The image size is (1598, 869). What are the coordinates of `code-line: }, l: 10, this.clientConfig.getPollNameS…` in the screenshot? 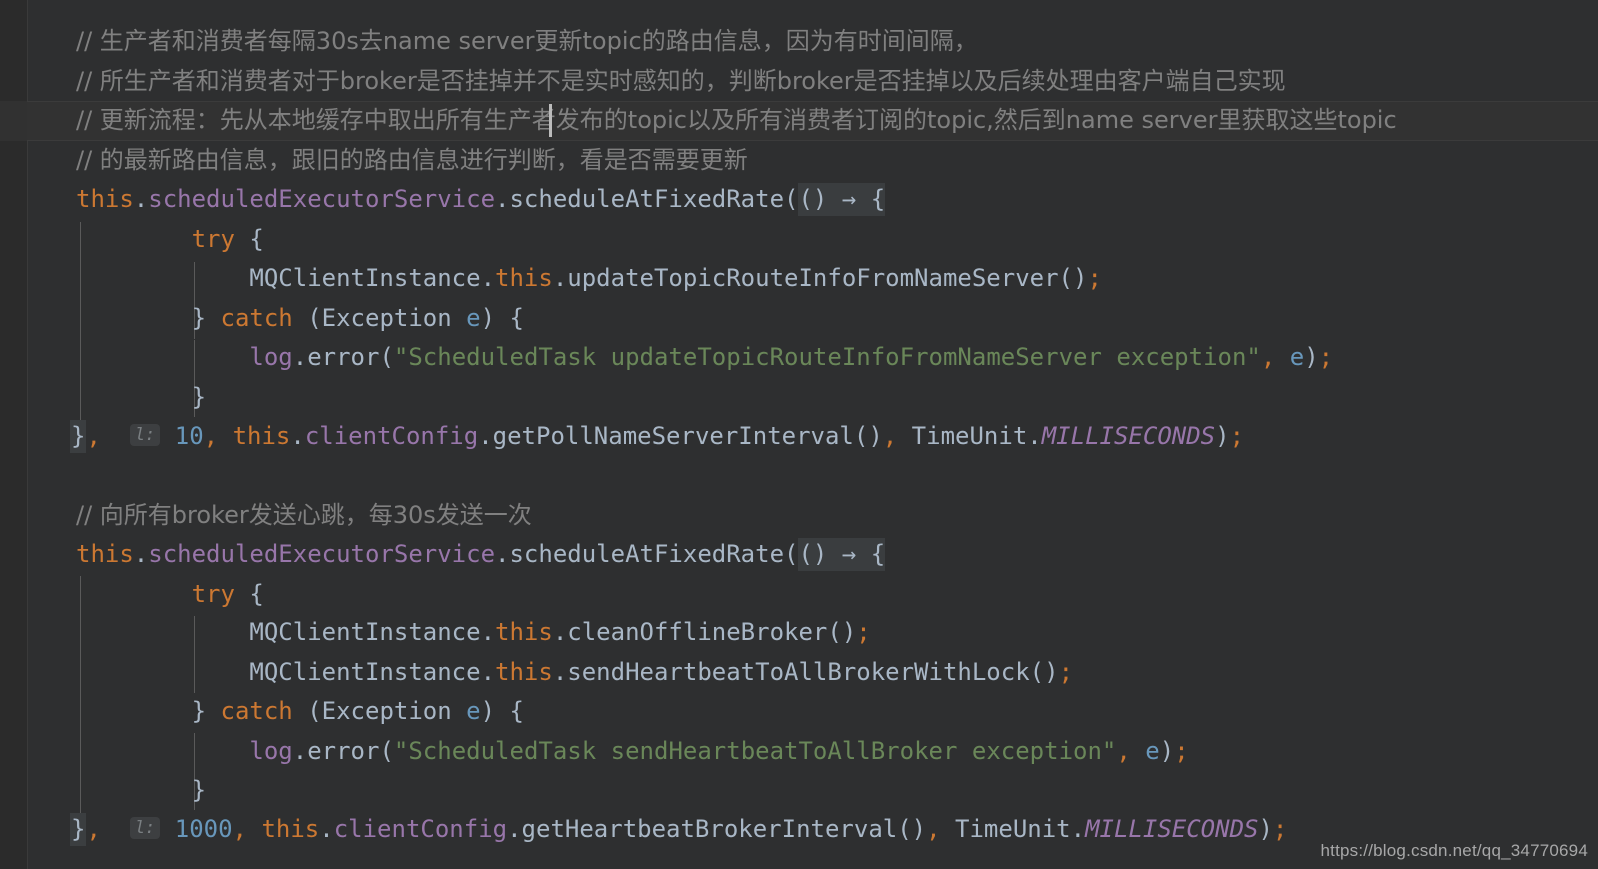 It's located at (799, 437).